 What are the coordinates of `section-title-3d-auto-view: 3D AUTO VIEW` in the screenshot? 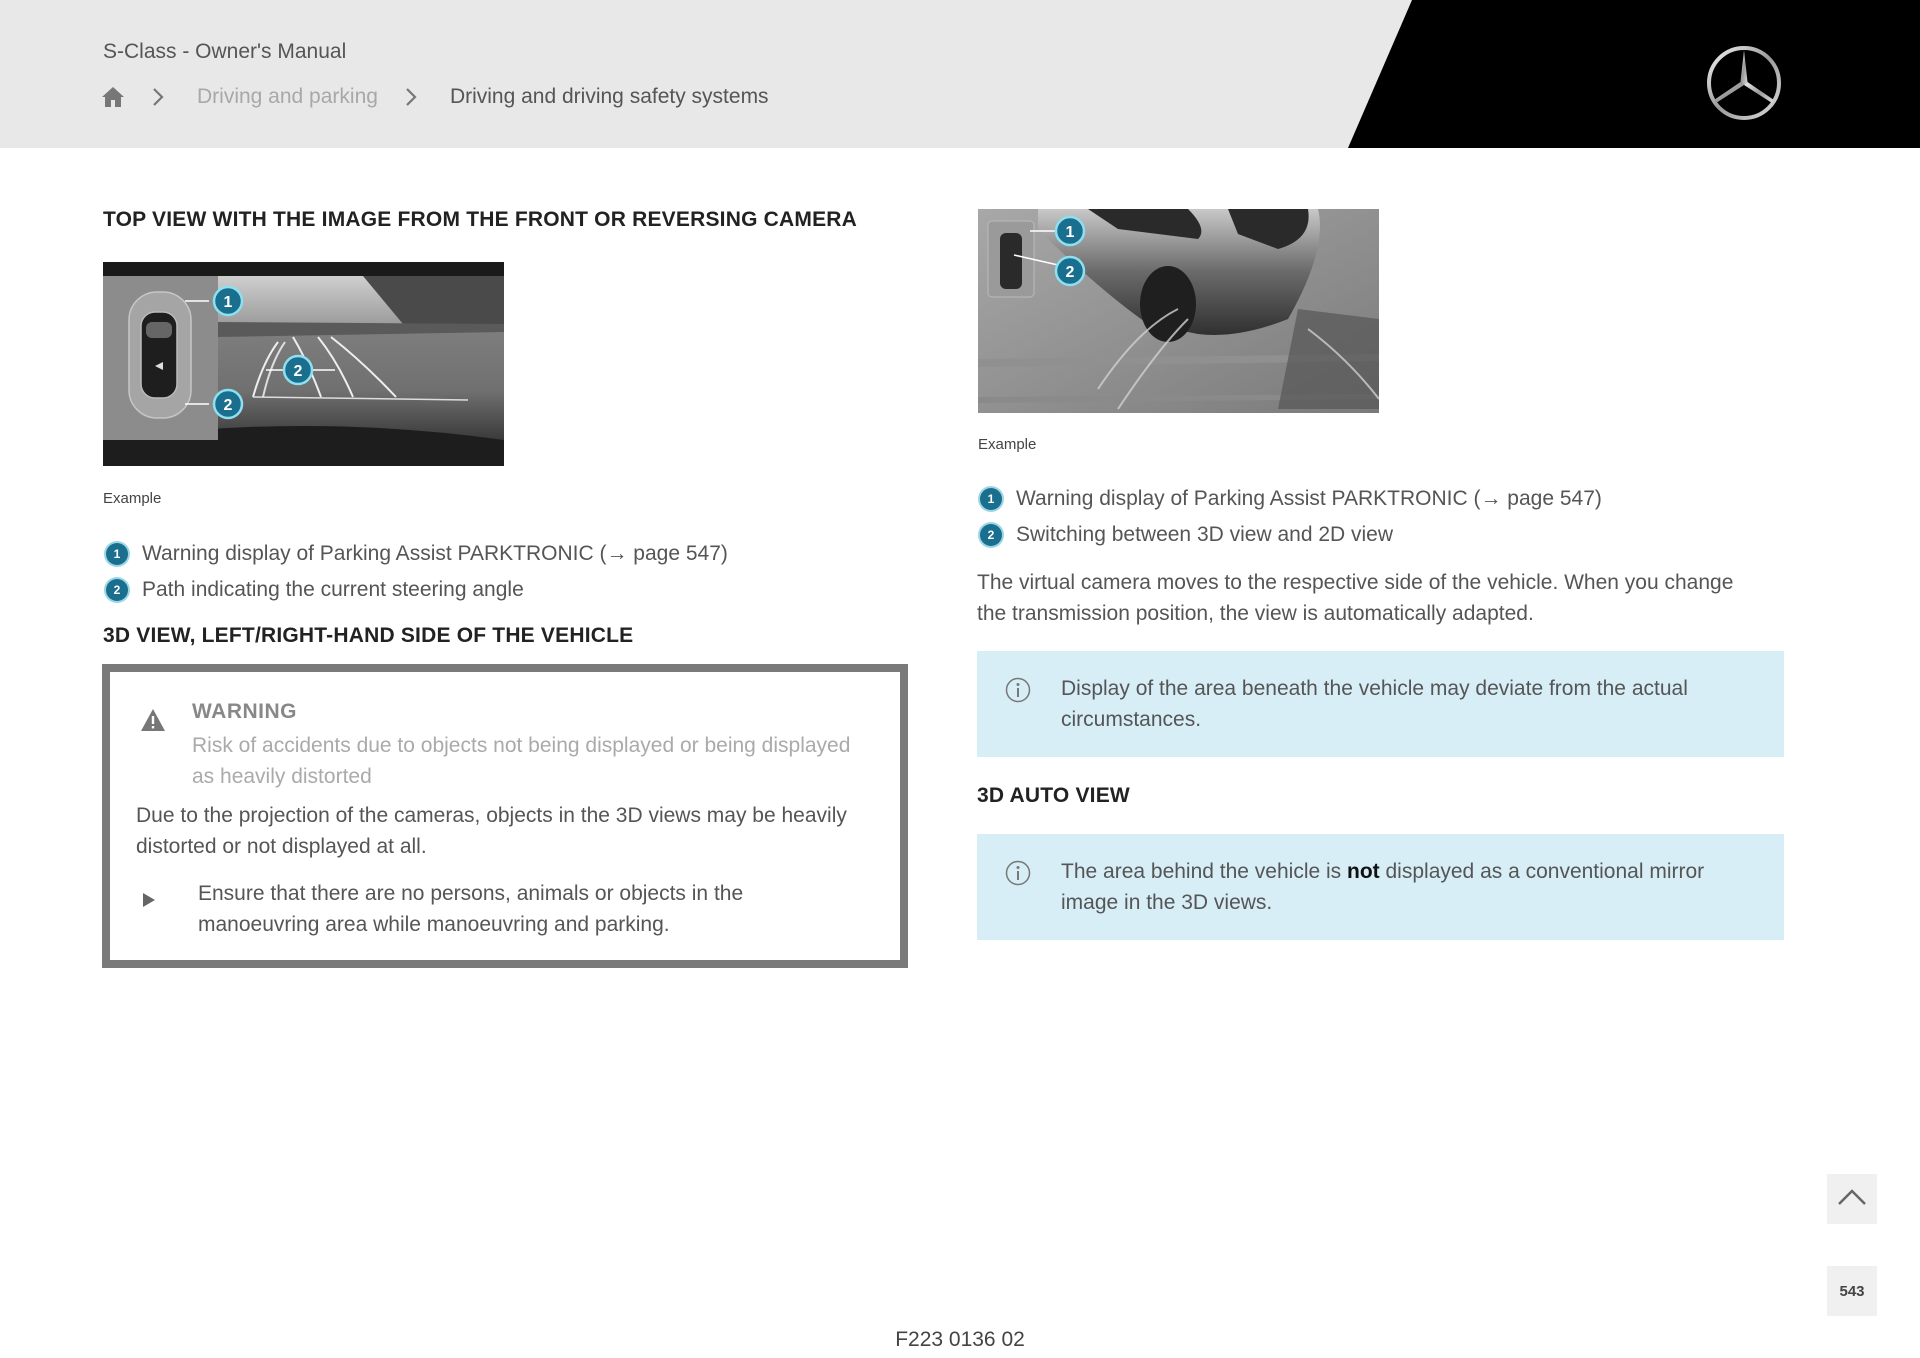 It's located at (1053, 795).